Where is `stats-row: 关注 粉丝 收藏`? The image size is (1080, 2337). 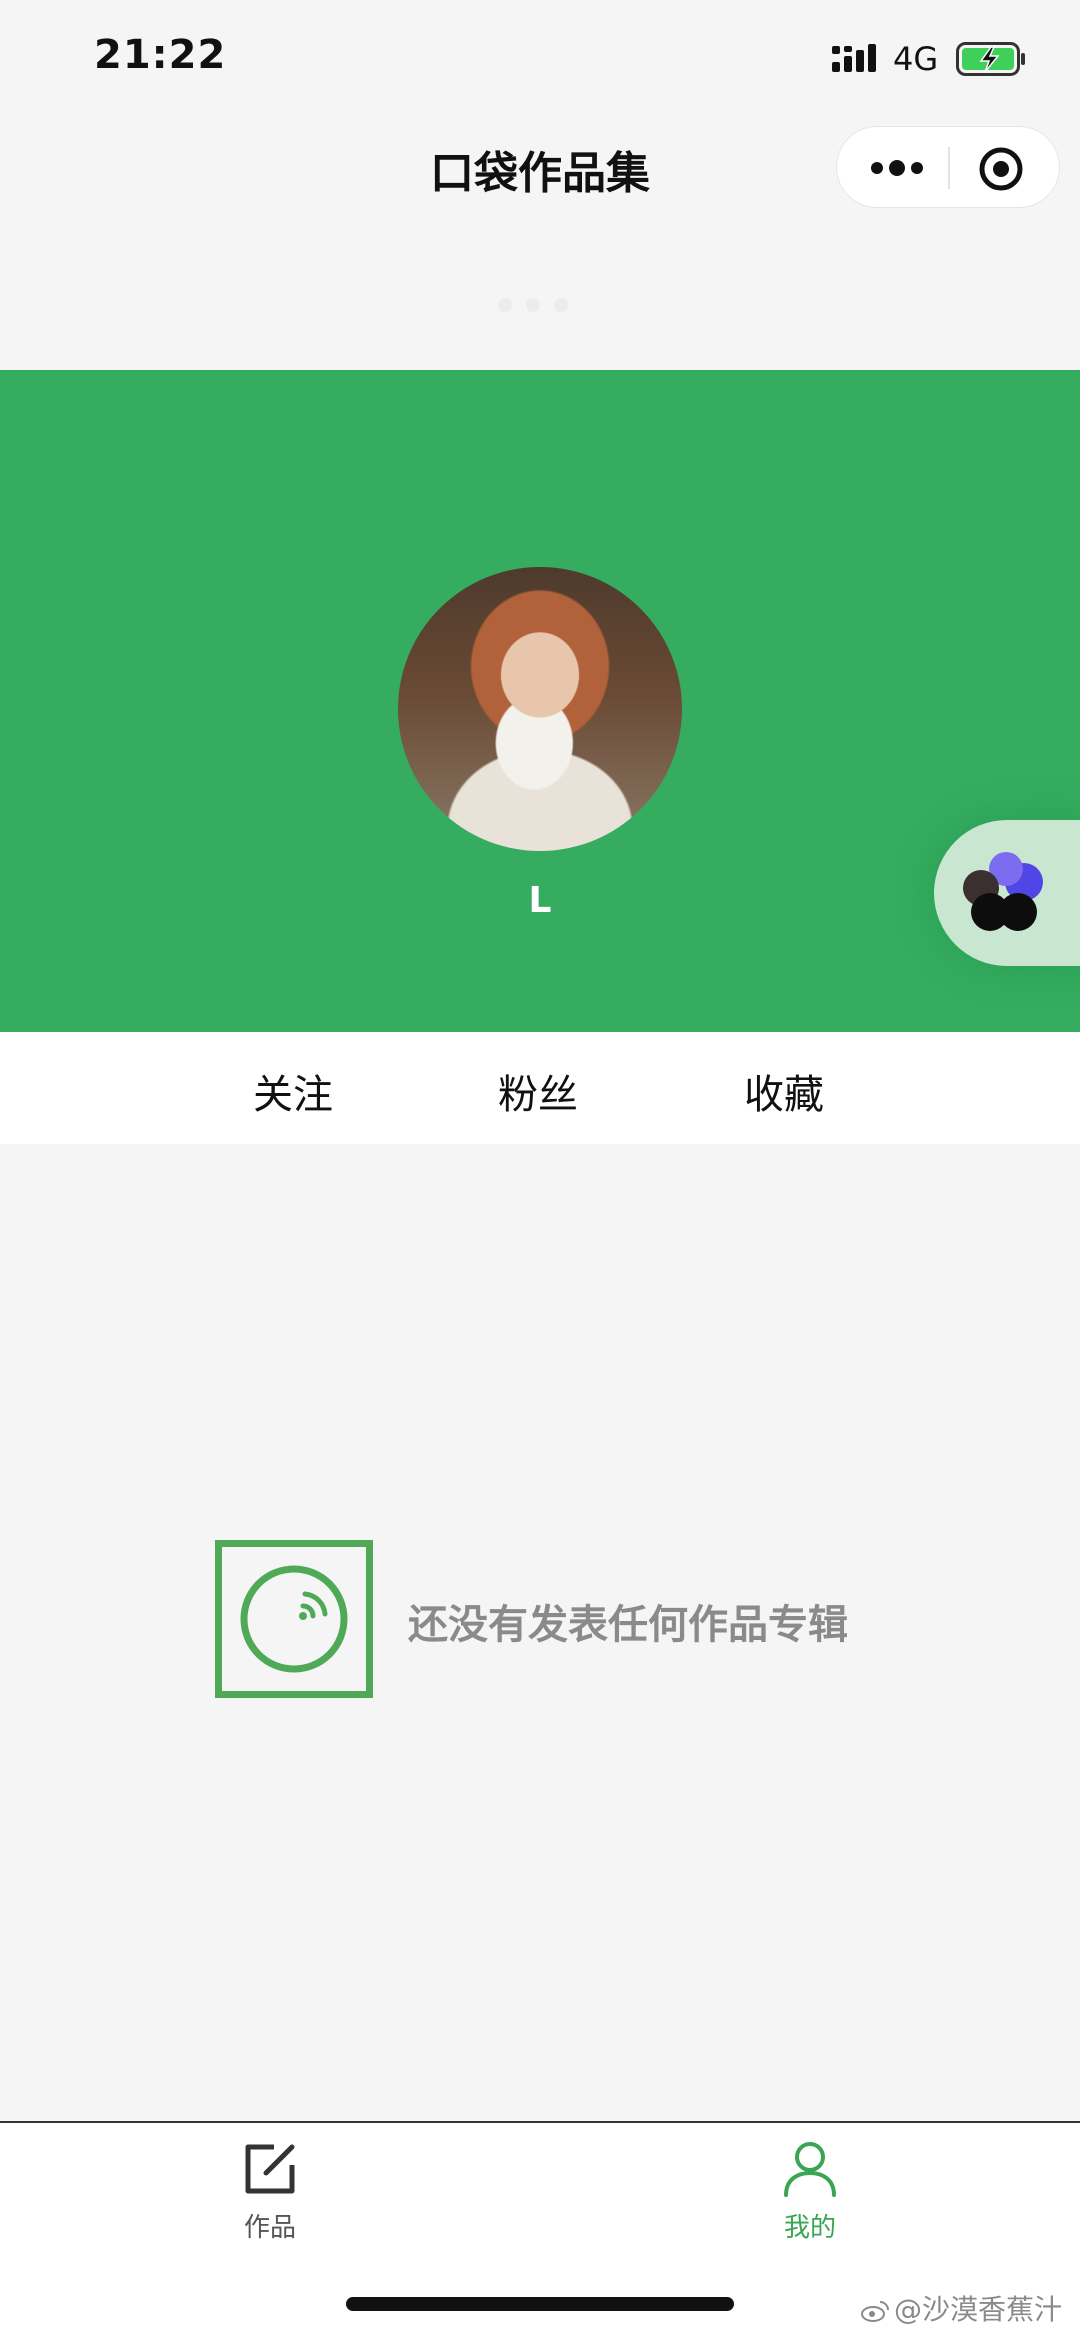
stats-row: 关注 粉丝 收藏 is located at coordinates (540, 1088).